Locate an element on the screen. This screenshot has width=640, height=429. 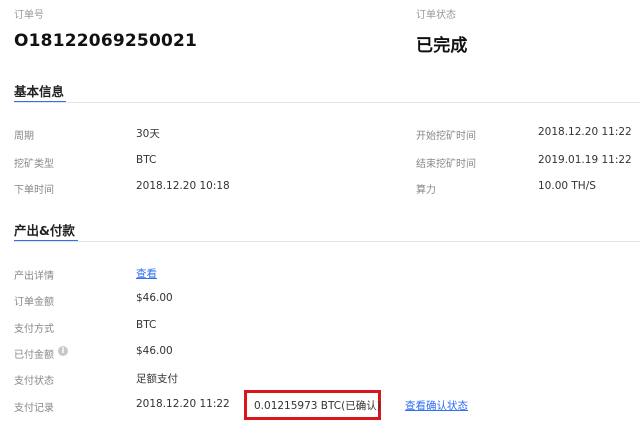
pay-record-amount: 0.01215973 BTC(已确认) is located at coordinates (317, 406).